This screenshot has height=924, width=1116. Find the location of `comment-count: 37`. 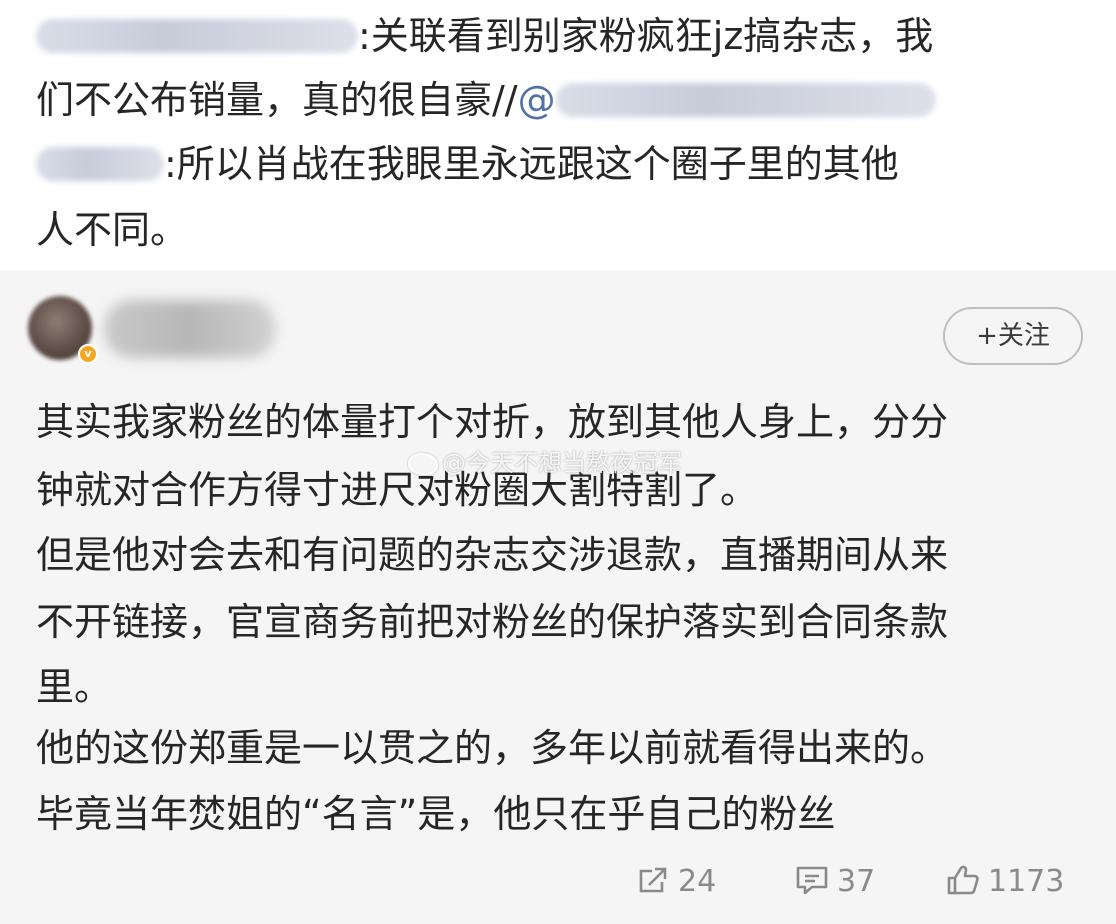

comment-count: 37 is located at coordinates (856, 881).